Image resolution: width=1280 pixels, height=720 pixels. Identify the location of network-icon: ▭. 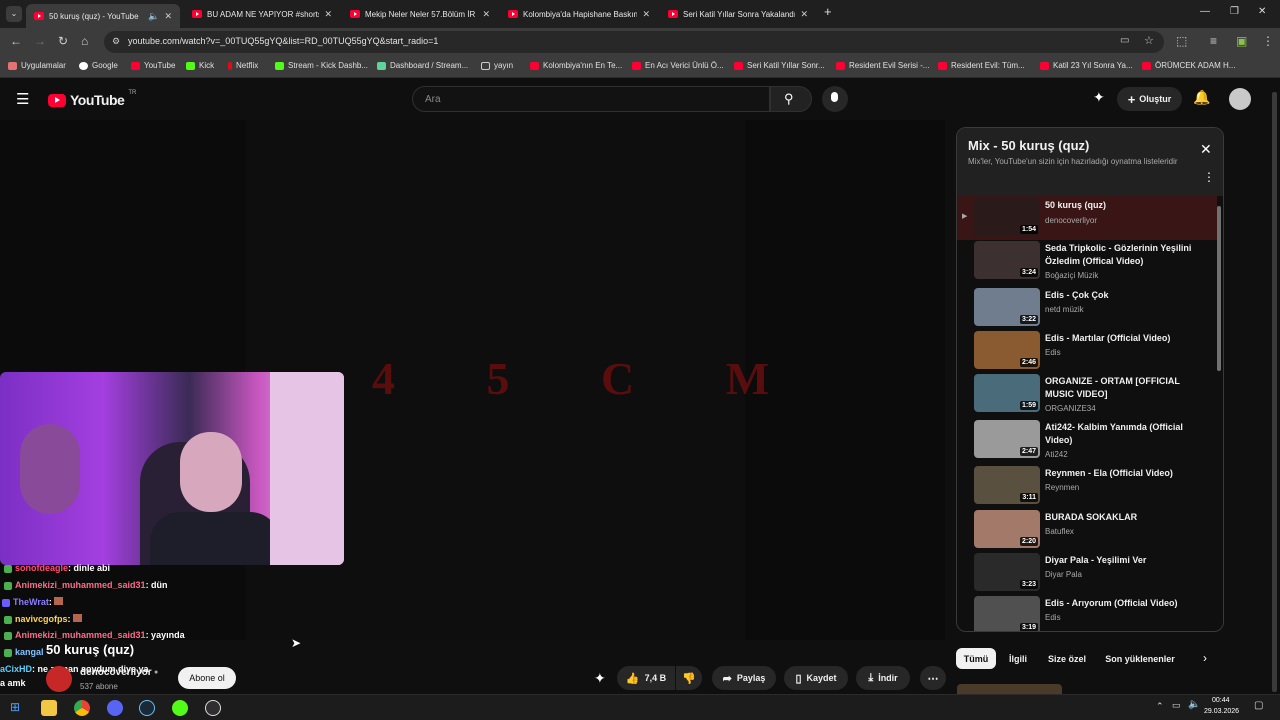
(1176, 705).